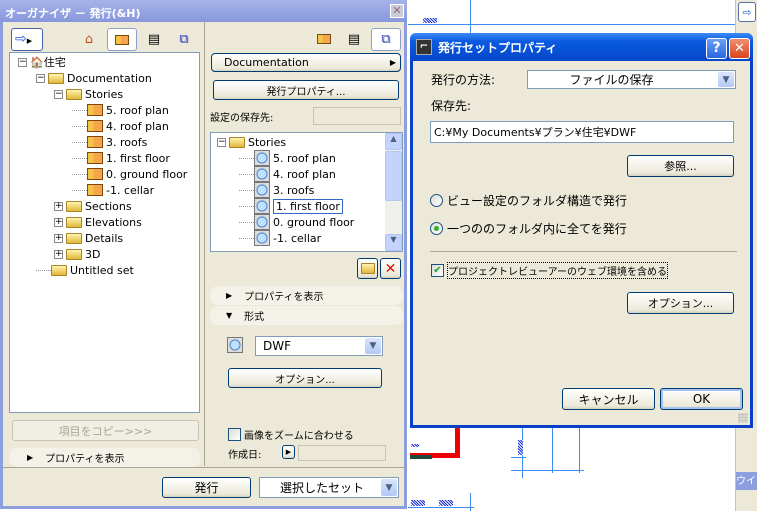  What do you see at coordinates (437, 270) in the screenshot?
I see `checkmark-icon: ✔` at bounding box center [437, 270].